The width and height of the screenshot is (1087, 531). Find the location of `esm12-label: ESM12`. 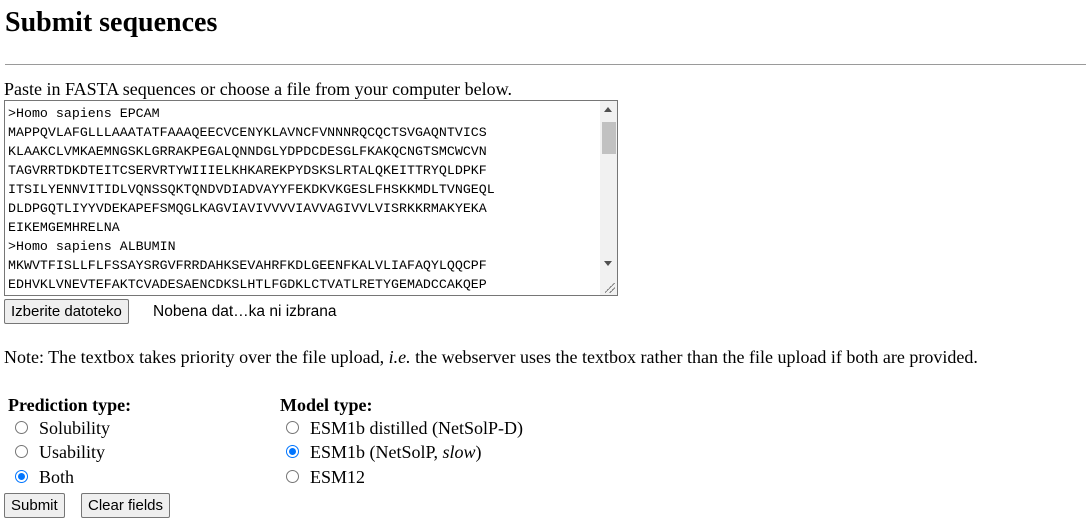

esm12-label: ESM12 is located at coordinates (338, 477).